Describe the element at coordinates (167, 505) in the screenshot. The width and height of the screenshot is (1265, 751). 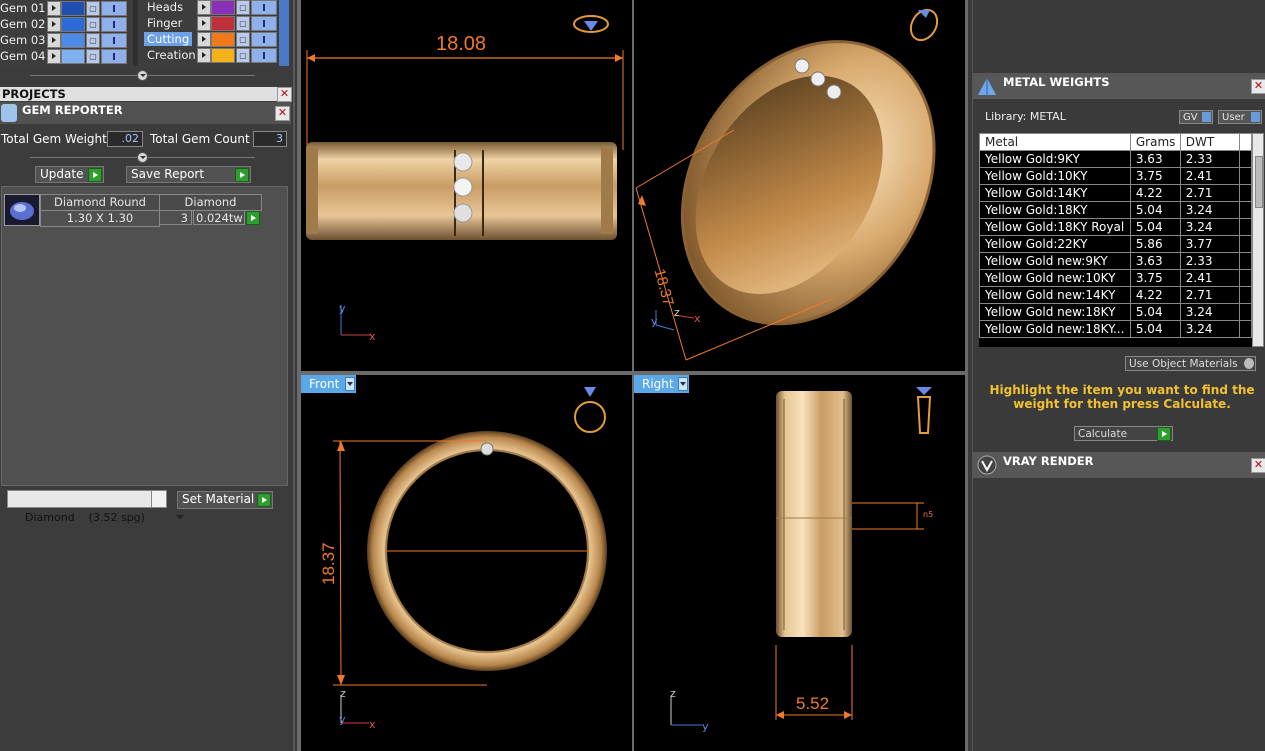
I see `chevron-down-icon` at that location.